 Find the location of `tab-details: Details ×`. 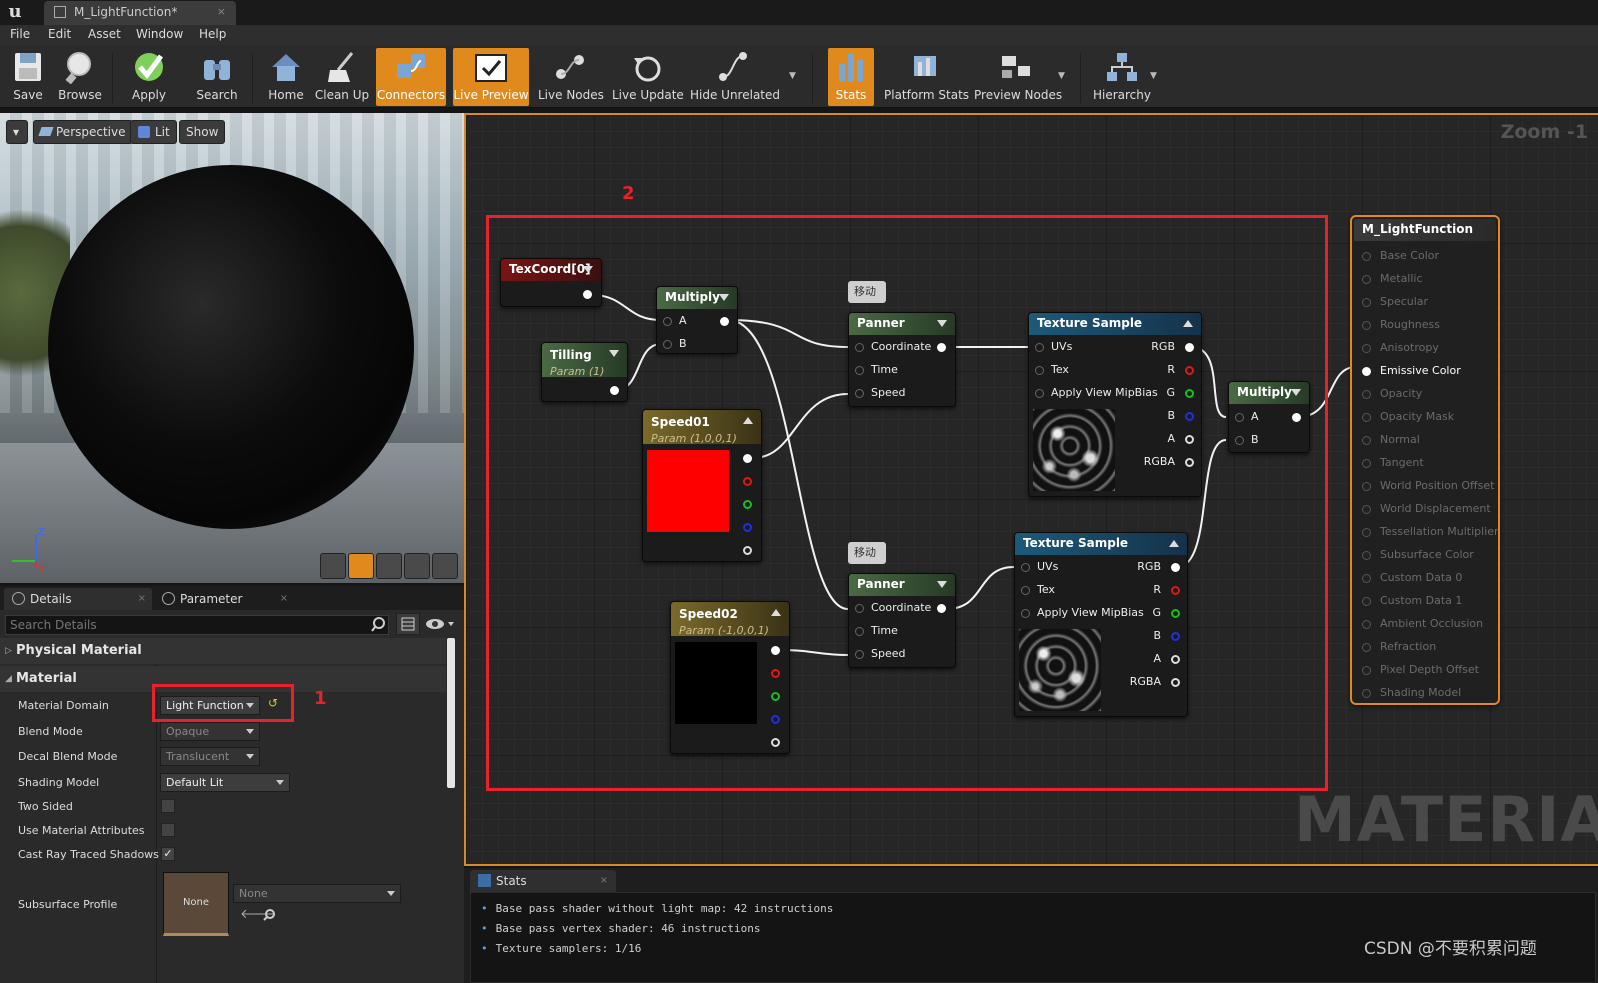

tab-details: Details × is located at coordinates (78, 599).